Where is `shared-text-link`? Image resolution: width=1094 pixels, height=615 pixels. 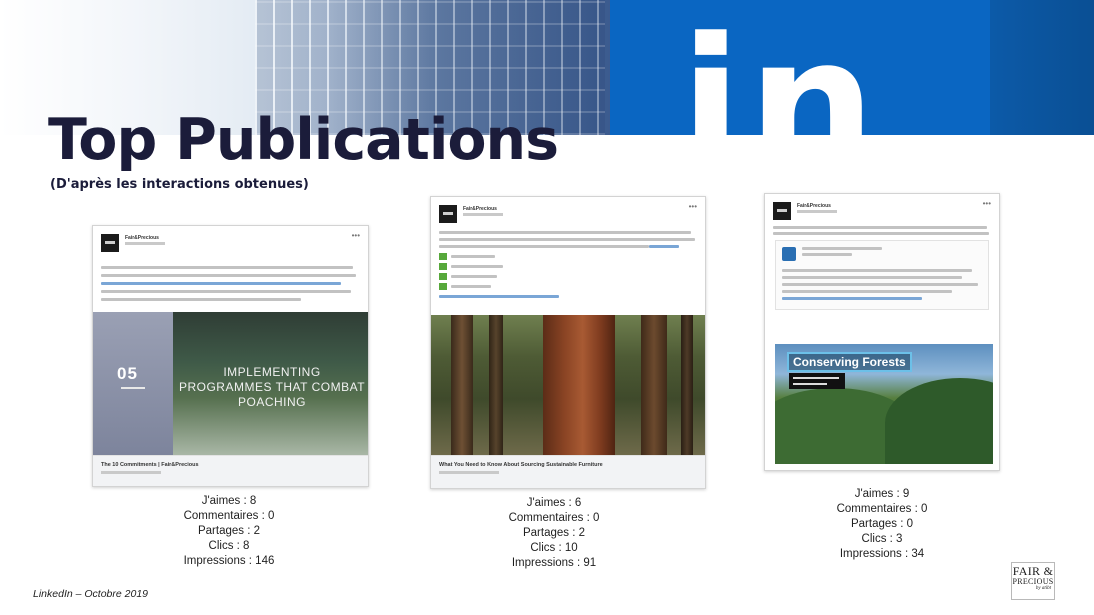
shared-text-link is located at coordinates (852, 298).